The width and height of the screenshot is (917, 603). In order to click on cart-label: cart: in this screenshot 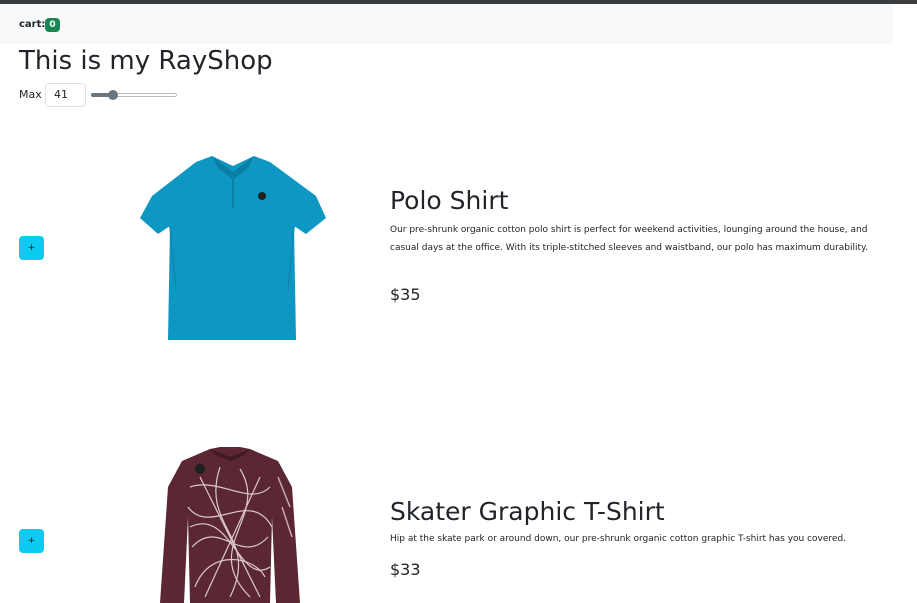, I will do `click(32, 24)`.